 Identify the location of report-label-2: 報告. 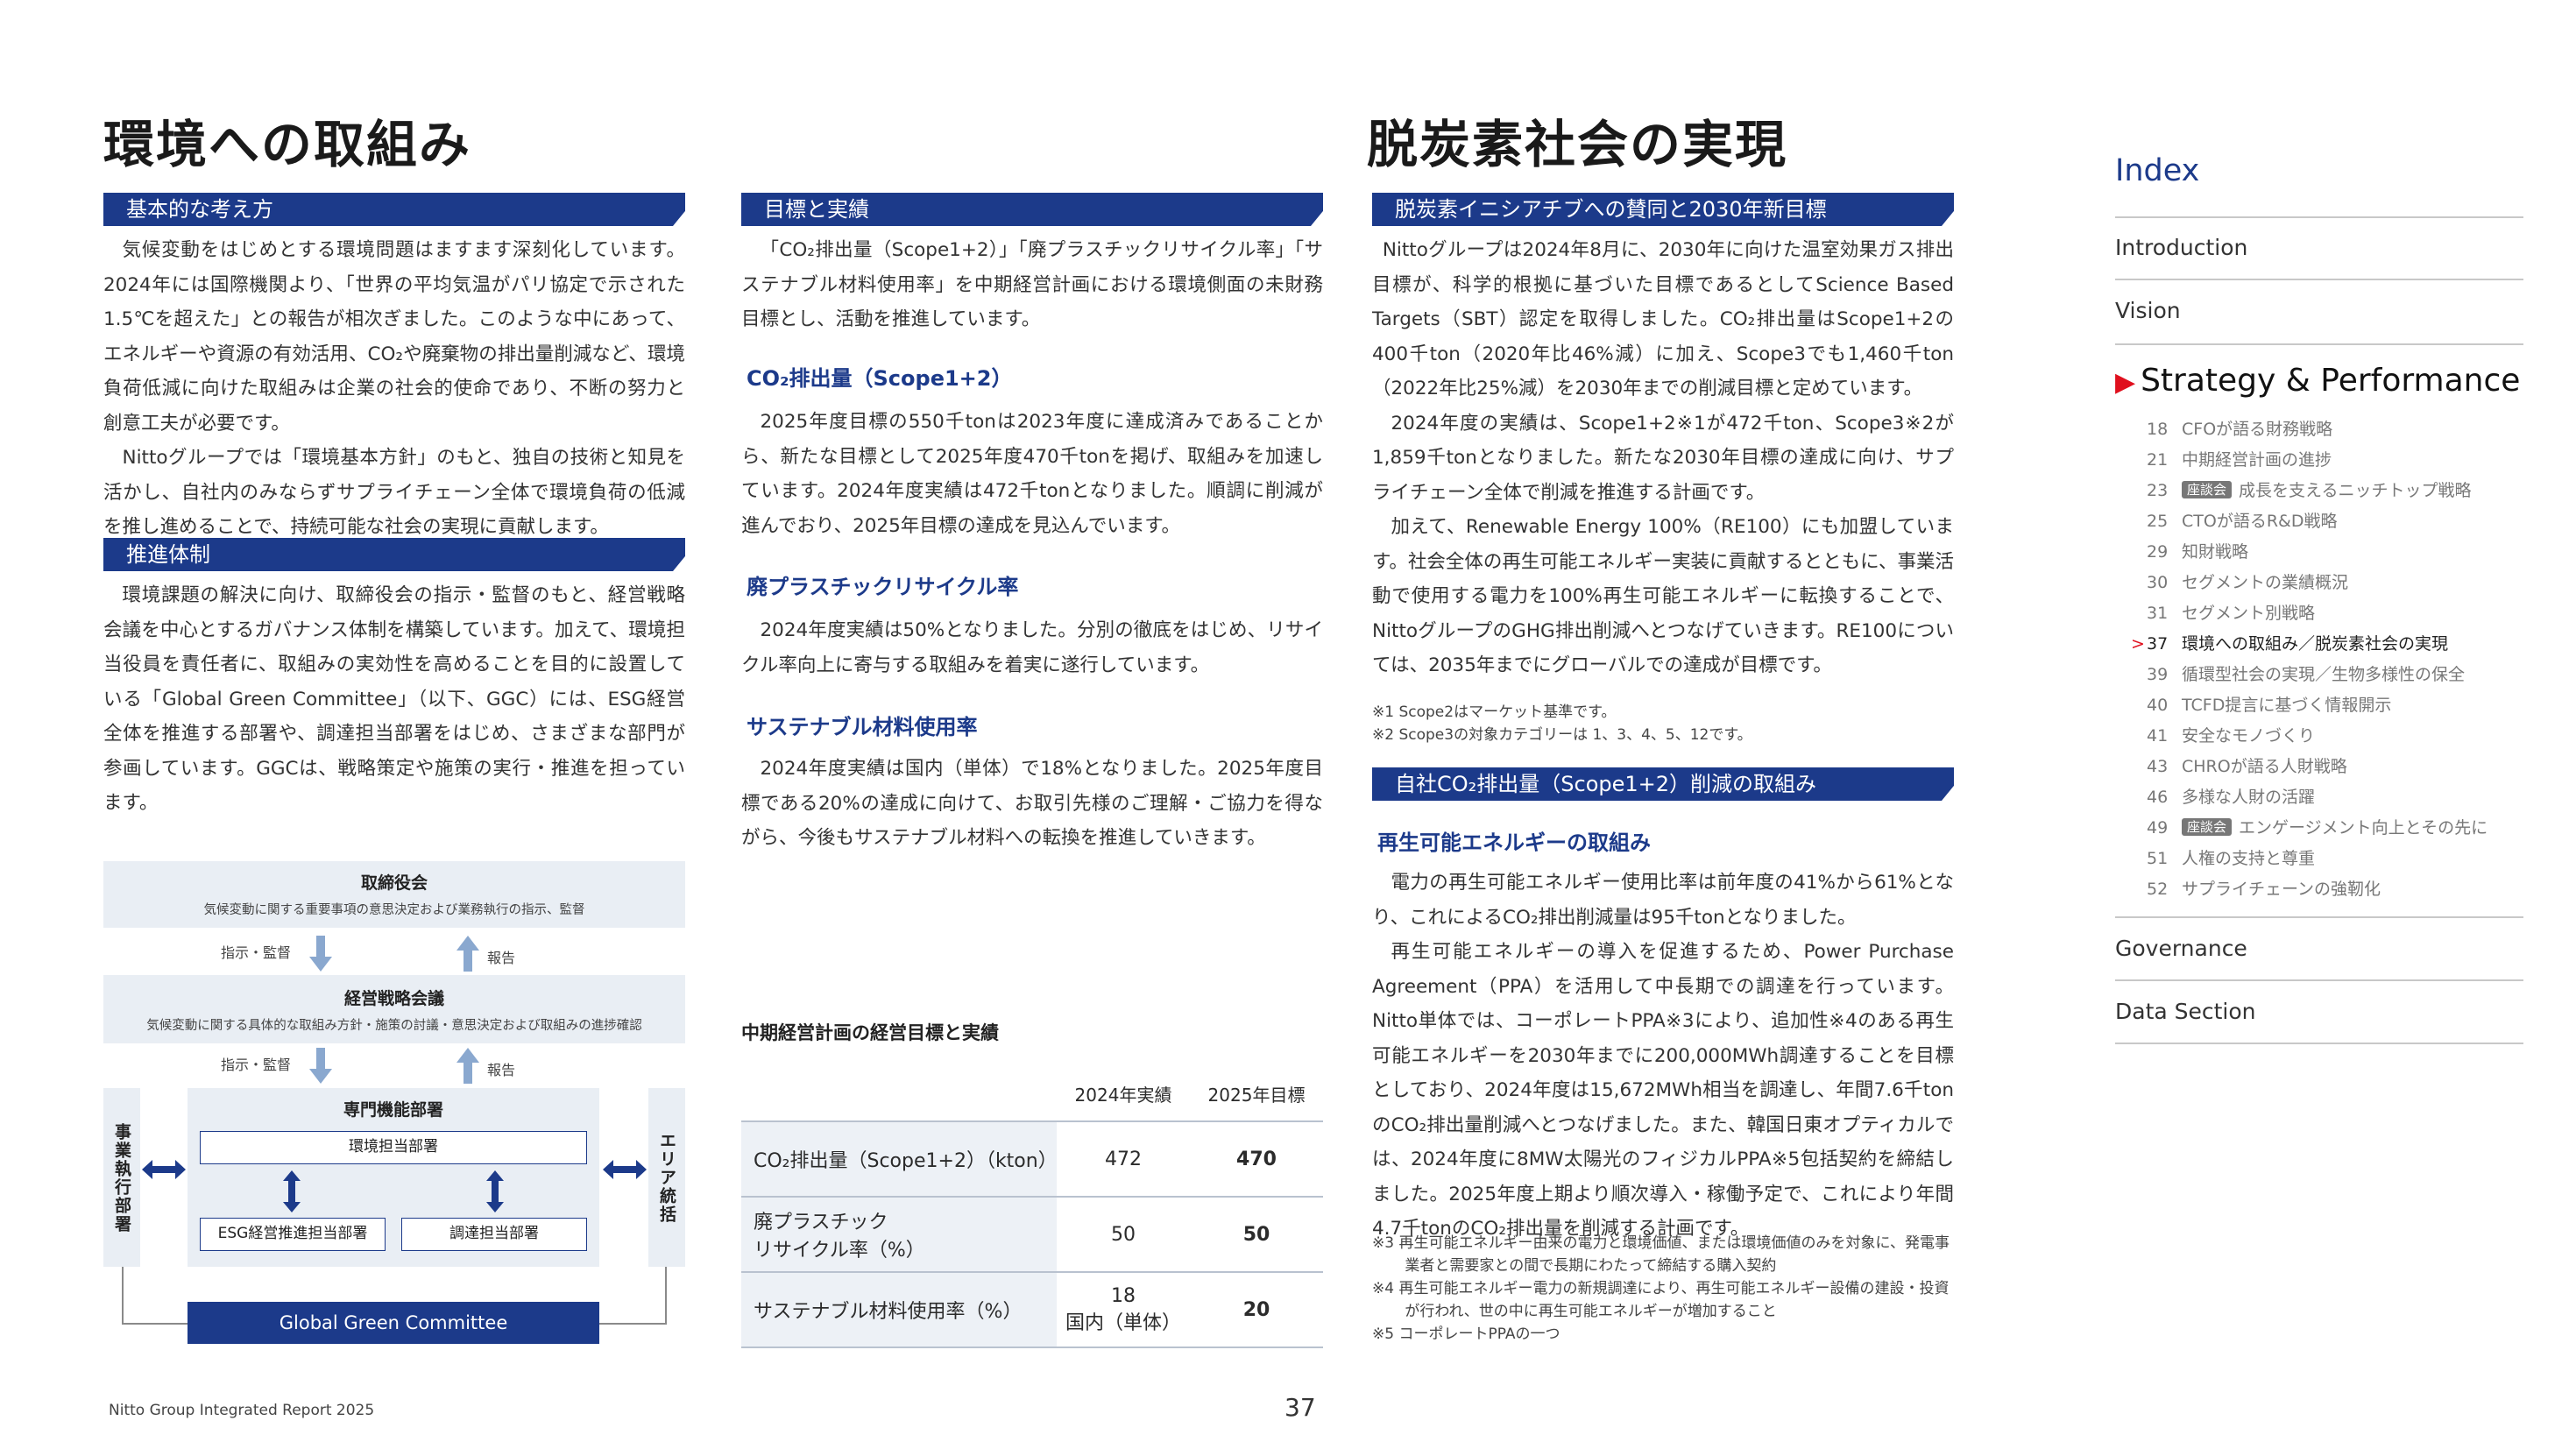
(501, 1070).